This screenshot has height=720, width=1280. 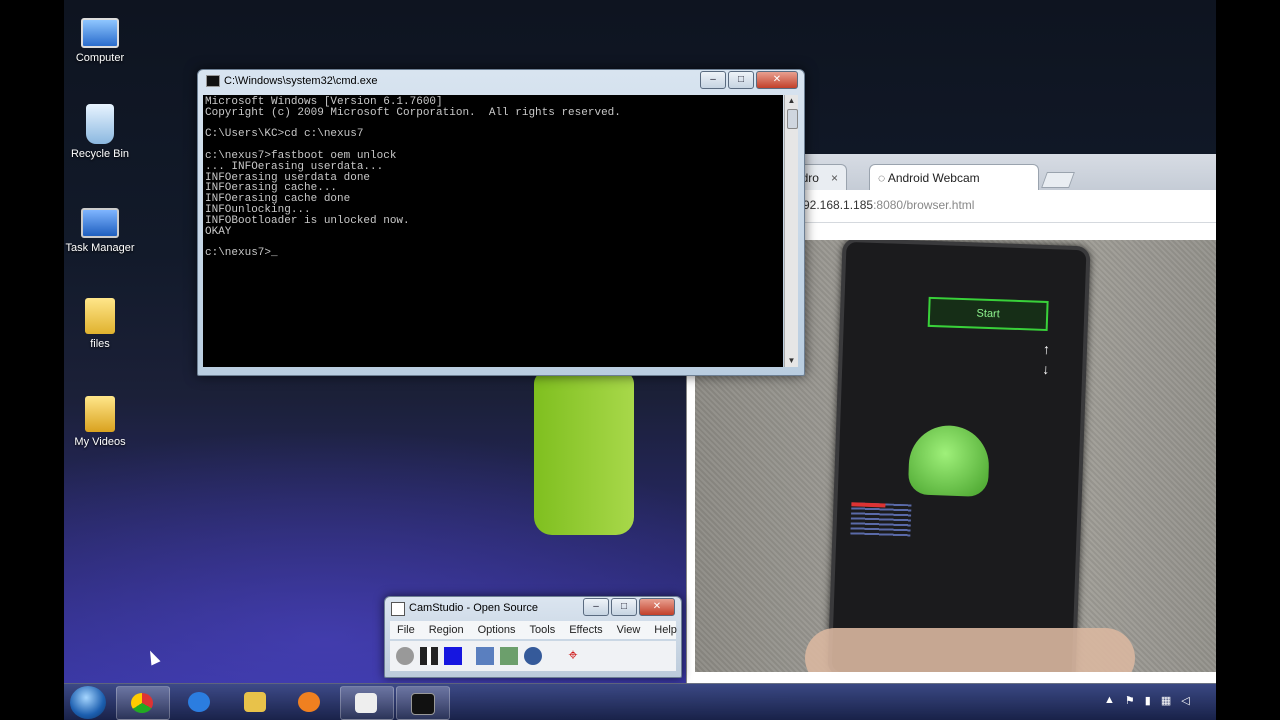 What do you see at coordinates (585, 630) in the screenshot?
I see `menu-effects: Effects` at bounding box center [585, 630].